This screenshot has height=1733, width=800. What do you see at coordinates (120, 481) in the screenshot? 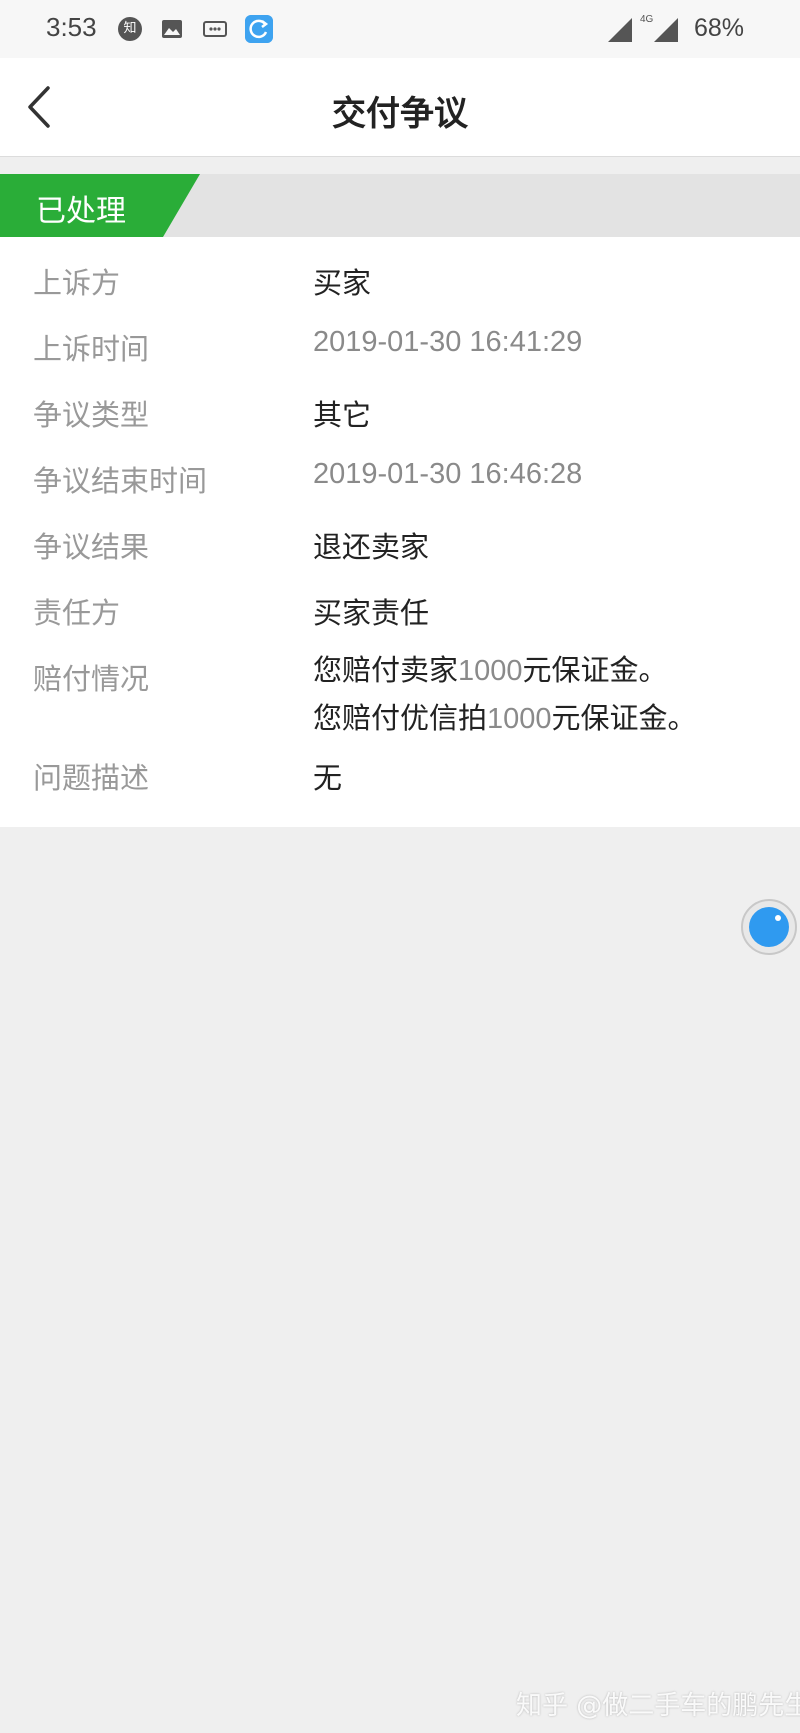
I see `dispute-end-time-label: 争议结束时间` at bounding box center [120, 481].